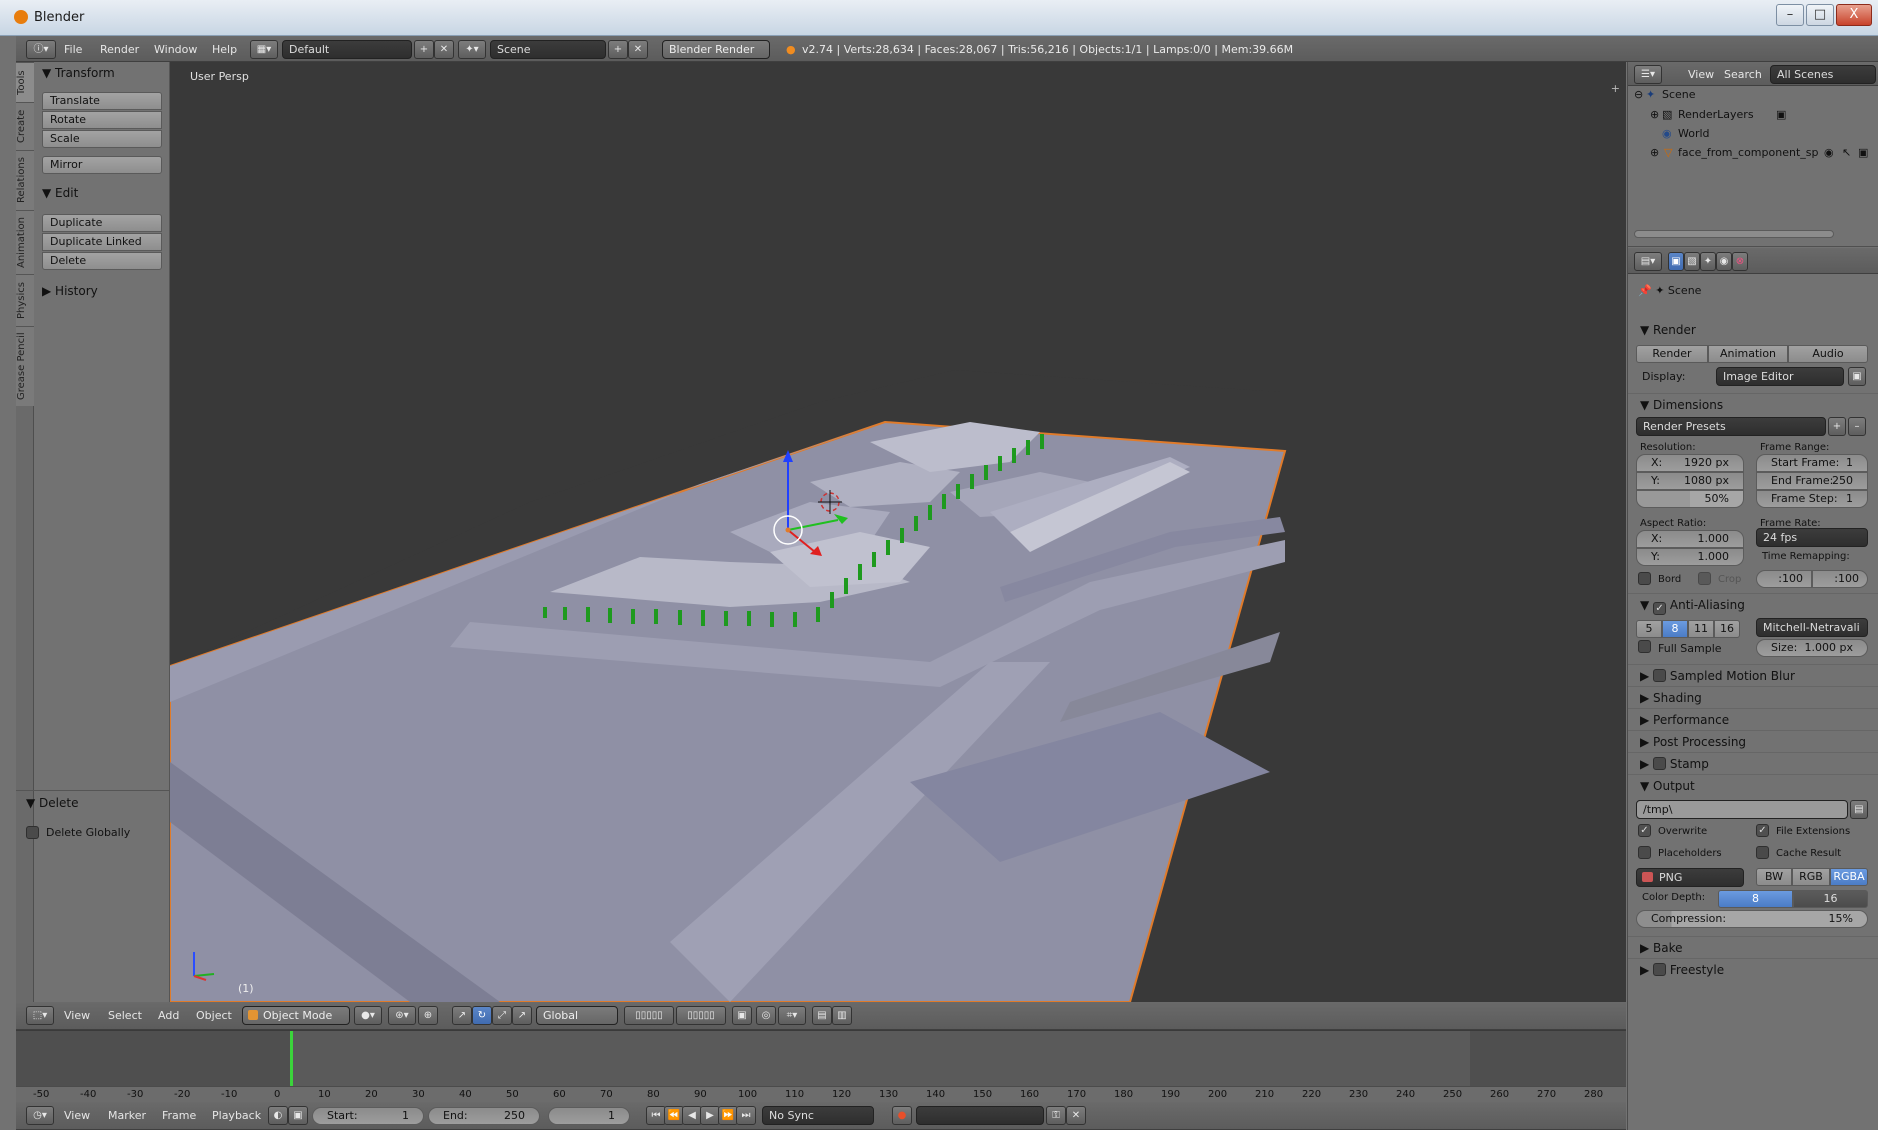  What do you see at coordinates (25, 82) in the screenshot?
I see `tab-tools: Tools` at bounding box center [25, 82].